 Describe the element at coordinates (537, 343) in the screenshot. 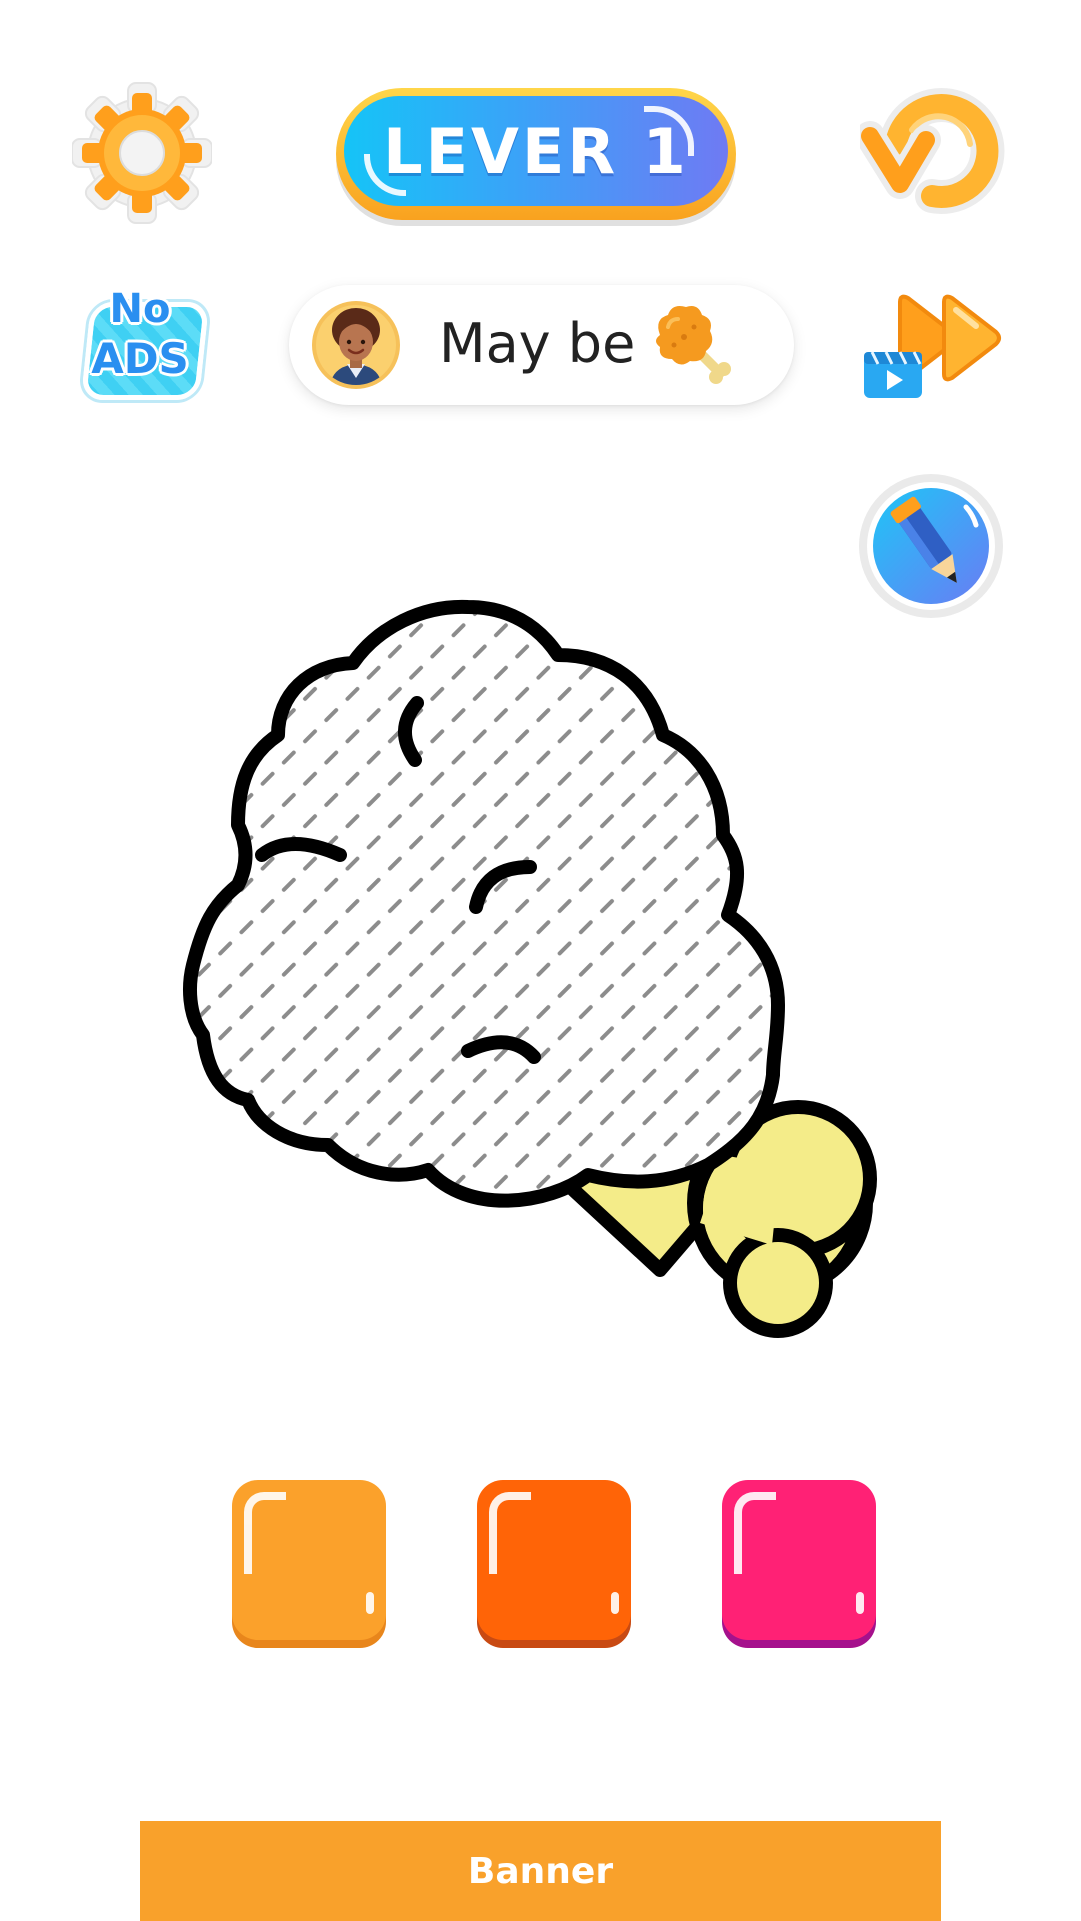

I see `hint-text: May be` at that location.